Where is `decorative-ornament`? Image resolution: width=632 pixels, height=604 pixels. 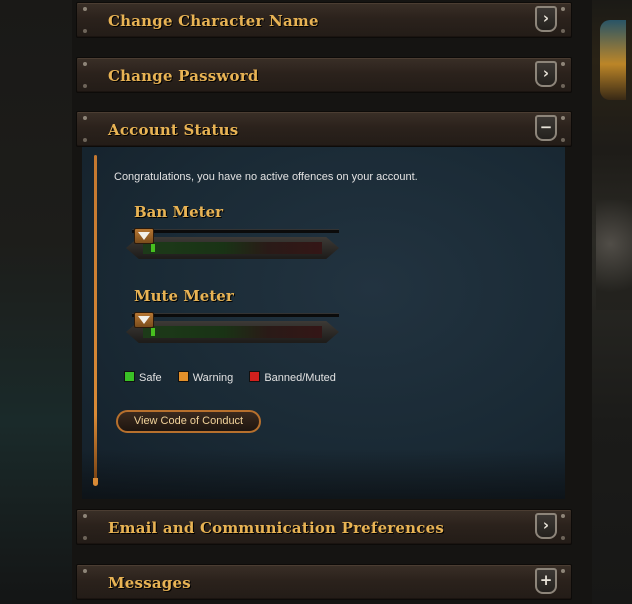 decorative-ornament is located at coordinates (613, 60).